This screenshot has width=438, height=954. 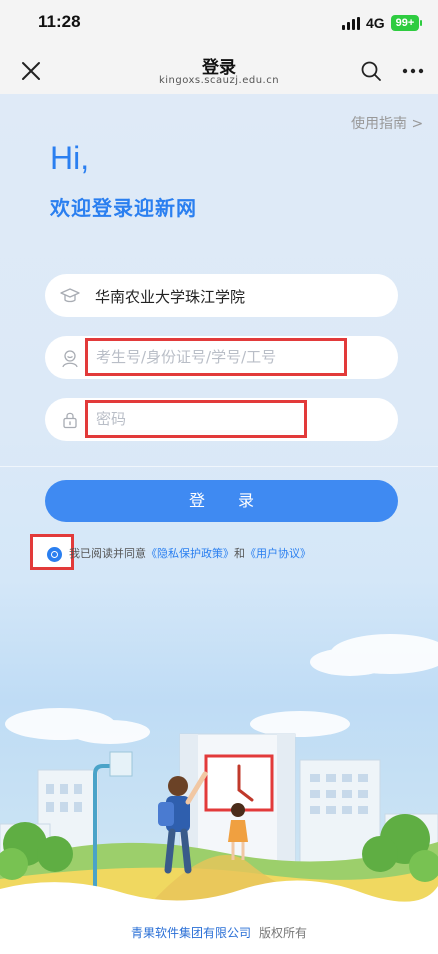 What do you see at coordinates (70, 420) in the screenshot?
I see `lock-icon` at bounding box center [70, 420].